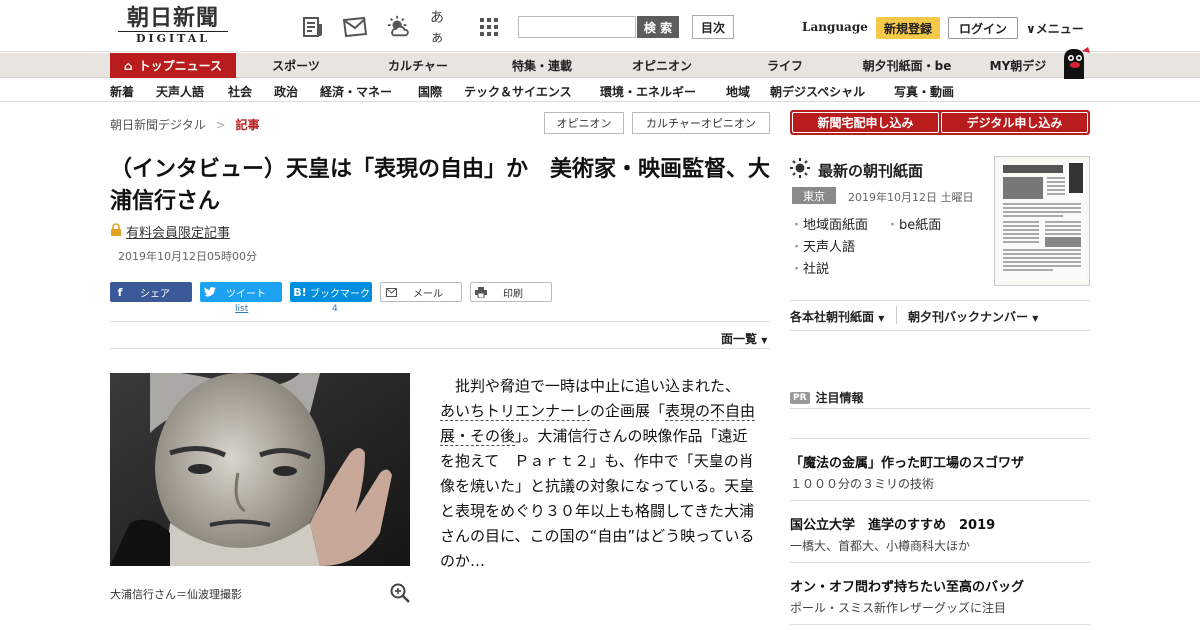 The image size is (1200, 630). What do you see at coordinates (296, 65) in the screenshot?
I see `nav-sports: スポーツ` at bounding box center [296, 65].